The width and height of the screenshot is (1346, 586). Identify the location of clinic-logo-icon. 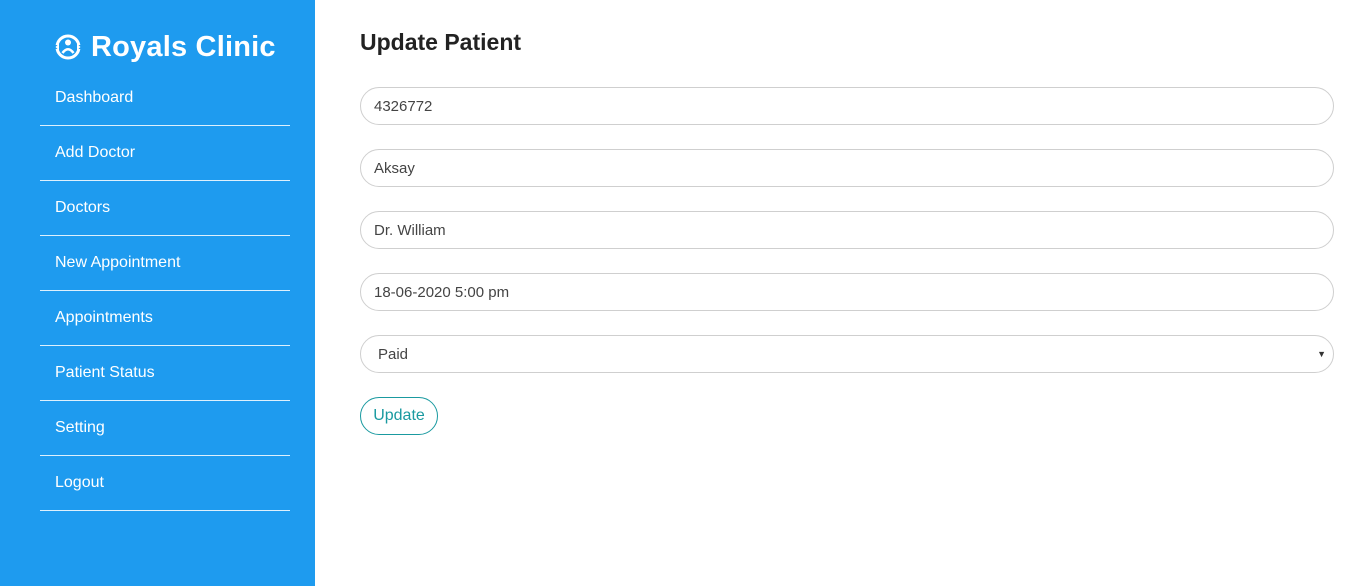
(68, 47).